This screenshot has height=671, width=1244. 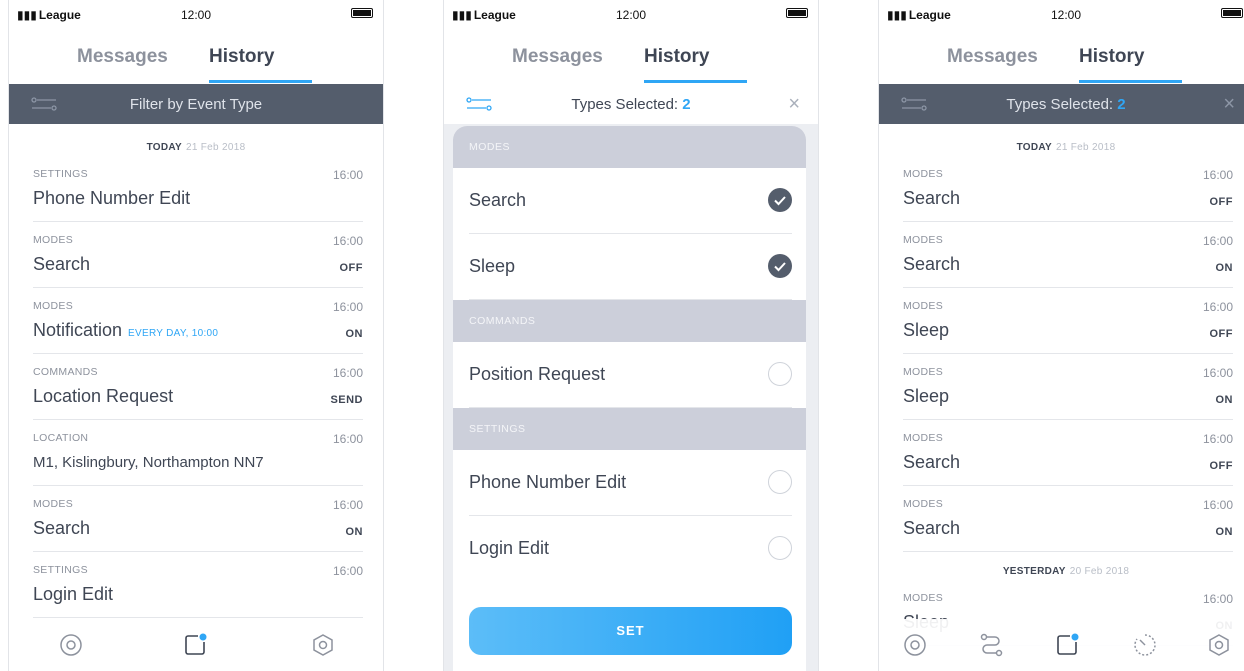 I want to click on row-subtitle: EVERY DAY, 10:00, so click(x=173, y=333).